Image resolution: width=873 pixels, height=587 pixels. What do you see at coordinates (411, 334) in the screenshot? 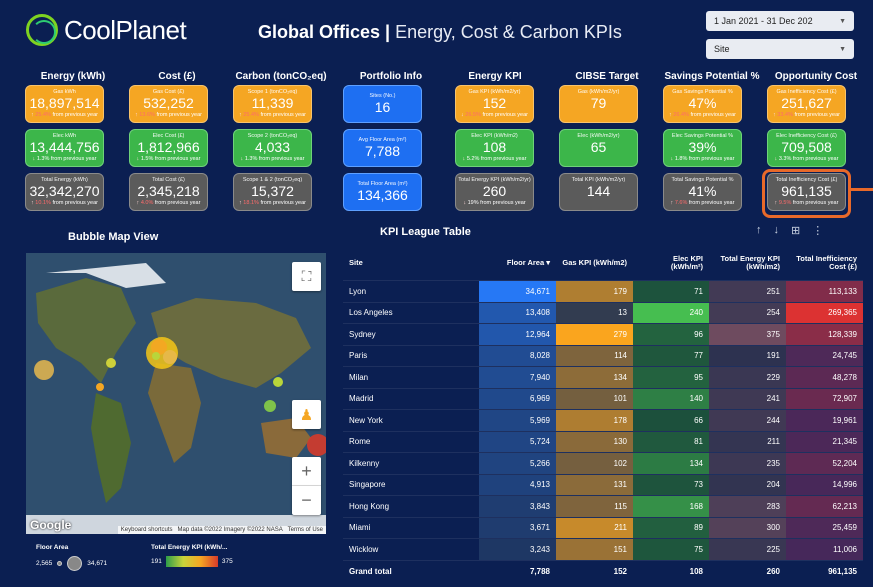
I see `cell-site: Sydney` at bounding box center [411, 334].